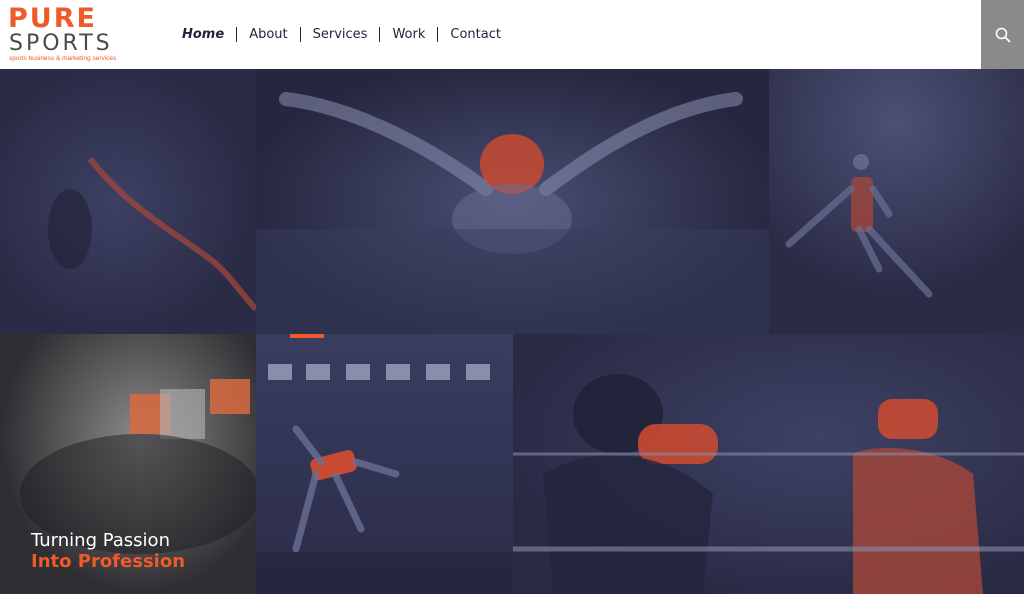  I want to click on nav-home: Home, so click(203, 34).